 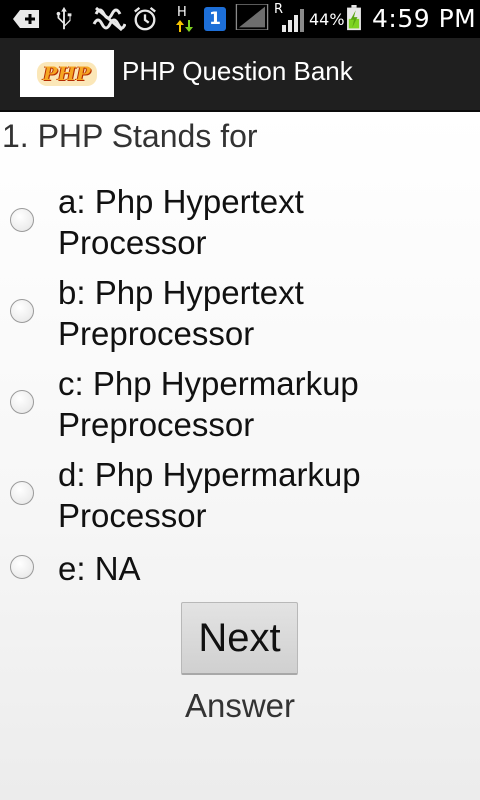 I want to click on app-title: PHP Question Bank, so click(x=237, y=71).